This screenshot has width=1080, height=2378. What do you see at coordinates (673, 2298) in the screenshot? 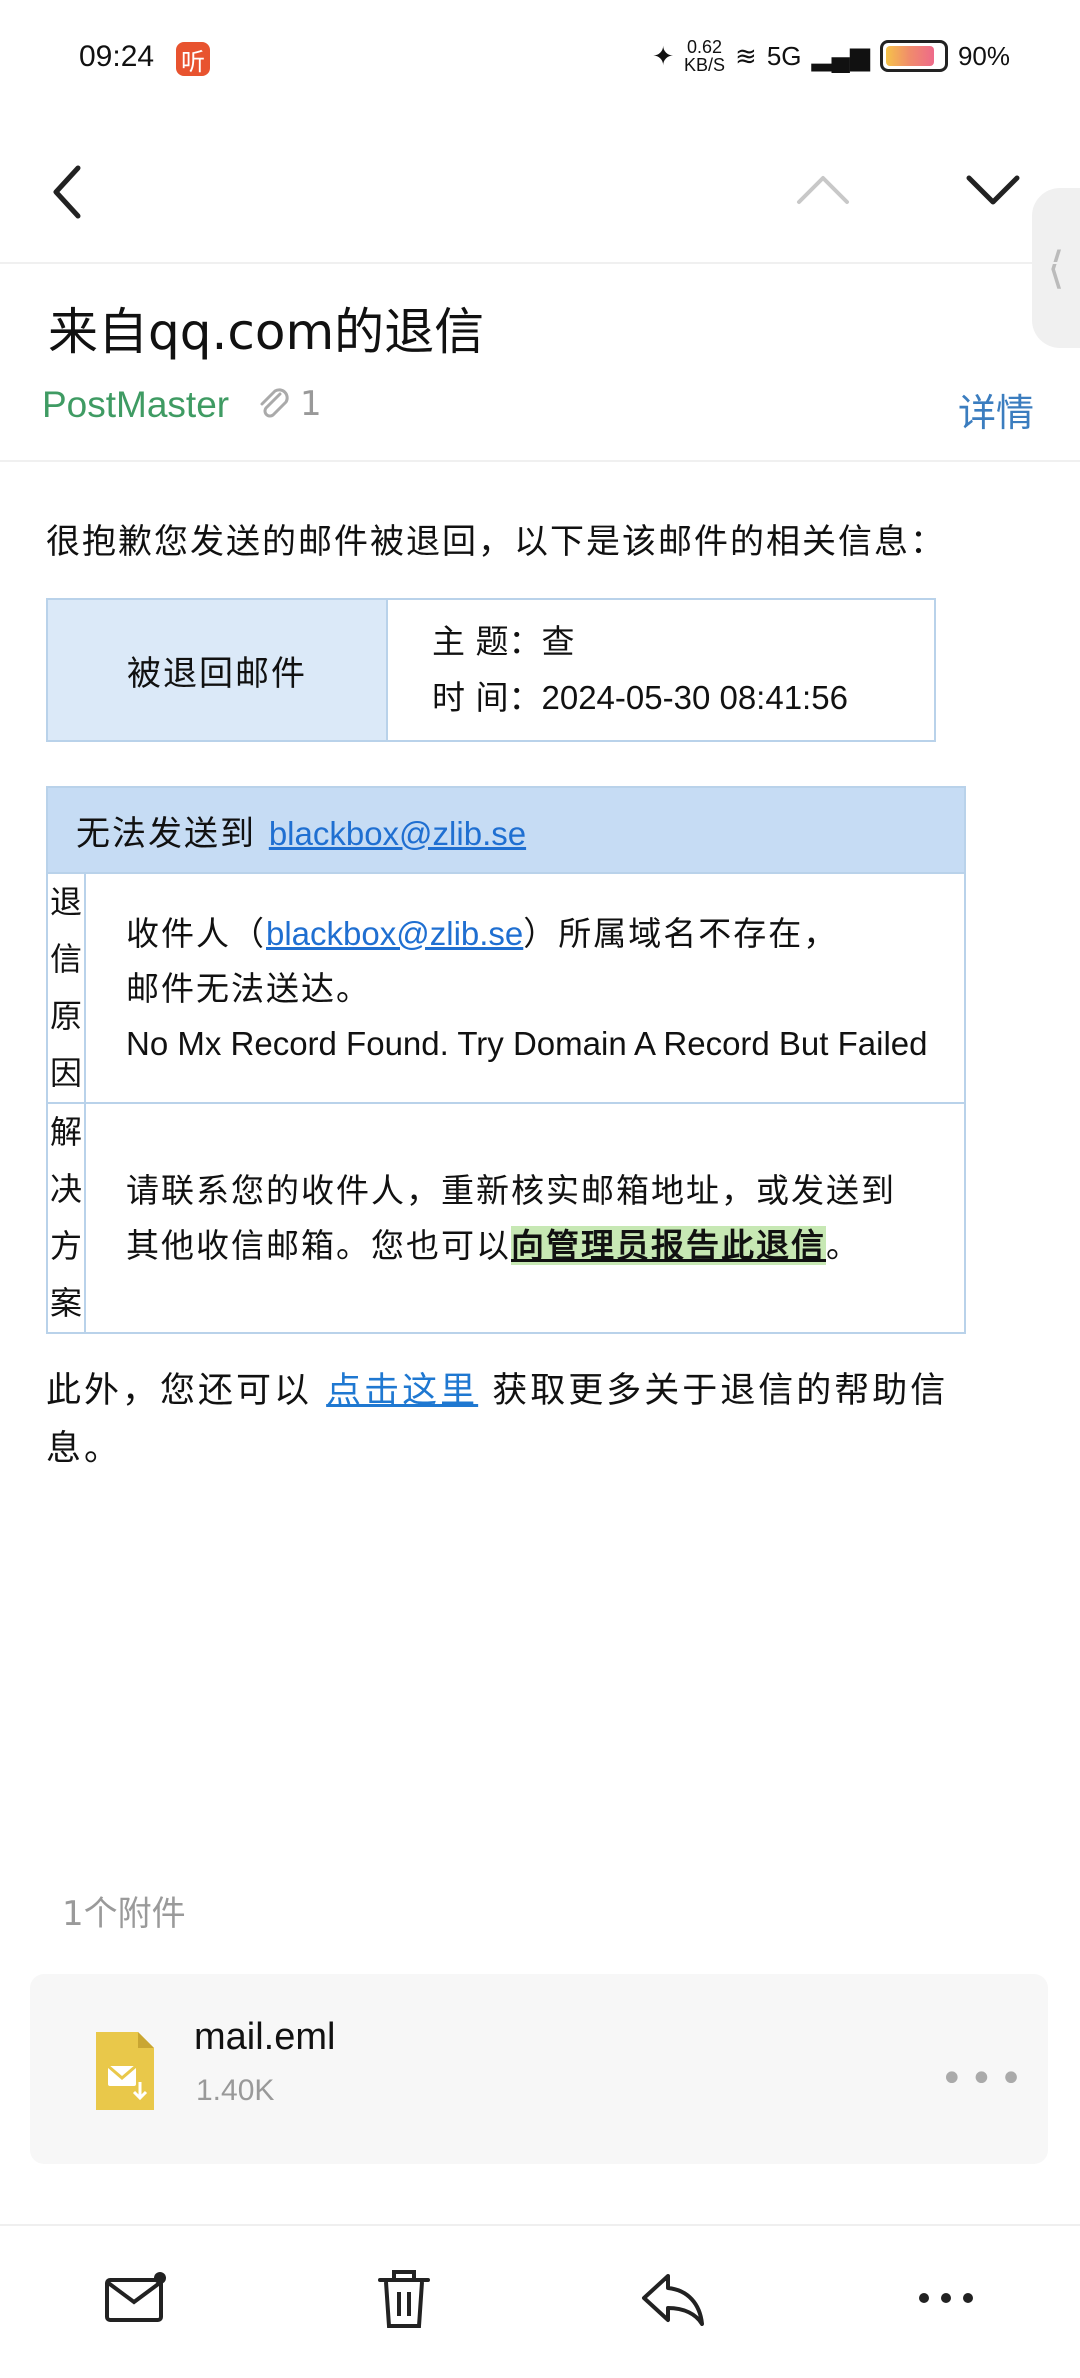
I see `reply-icon` at bounding box center [673, 2298].